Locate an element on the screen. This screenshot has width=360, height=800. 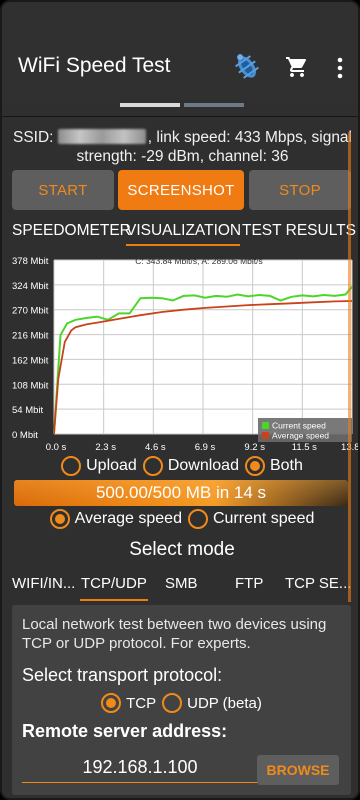
y-tick-label: 162 Mbit is located at coordinates (30, 360).